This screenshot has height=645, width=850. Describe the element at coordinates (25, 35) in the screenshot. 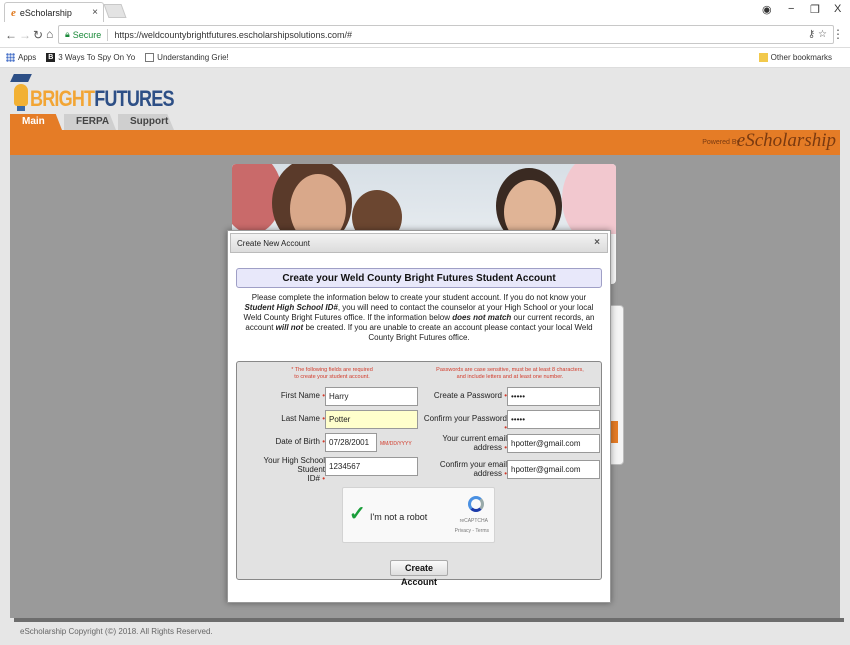

I see `forward-arrow-icon: →` at that location.